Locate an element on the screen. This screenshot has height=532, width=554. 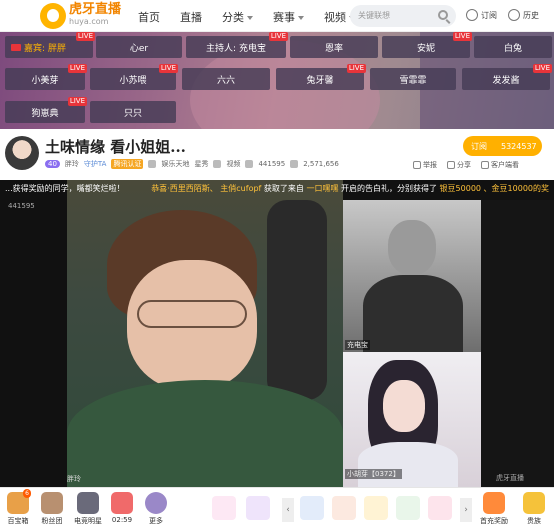
more-button: 更多 is located at coordinates (156, 509).